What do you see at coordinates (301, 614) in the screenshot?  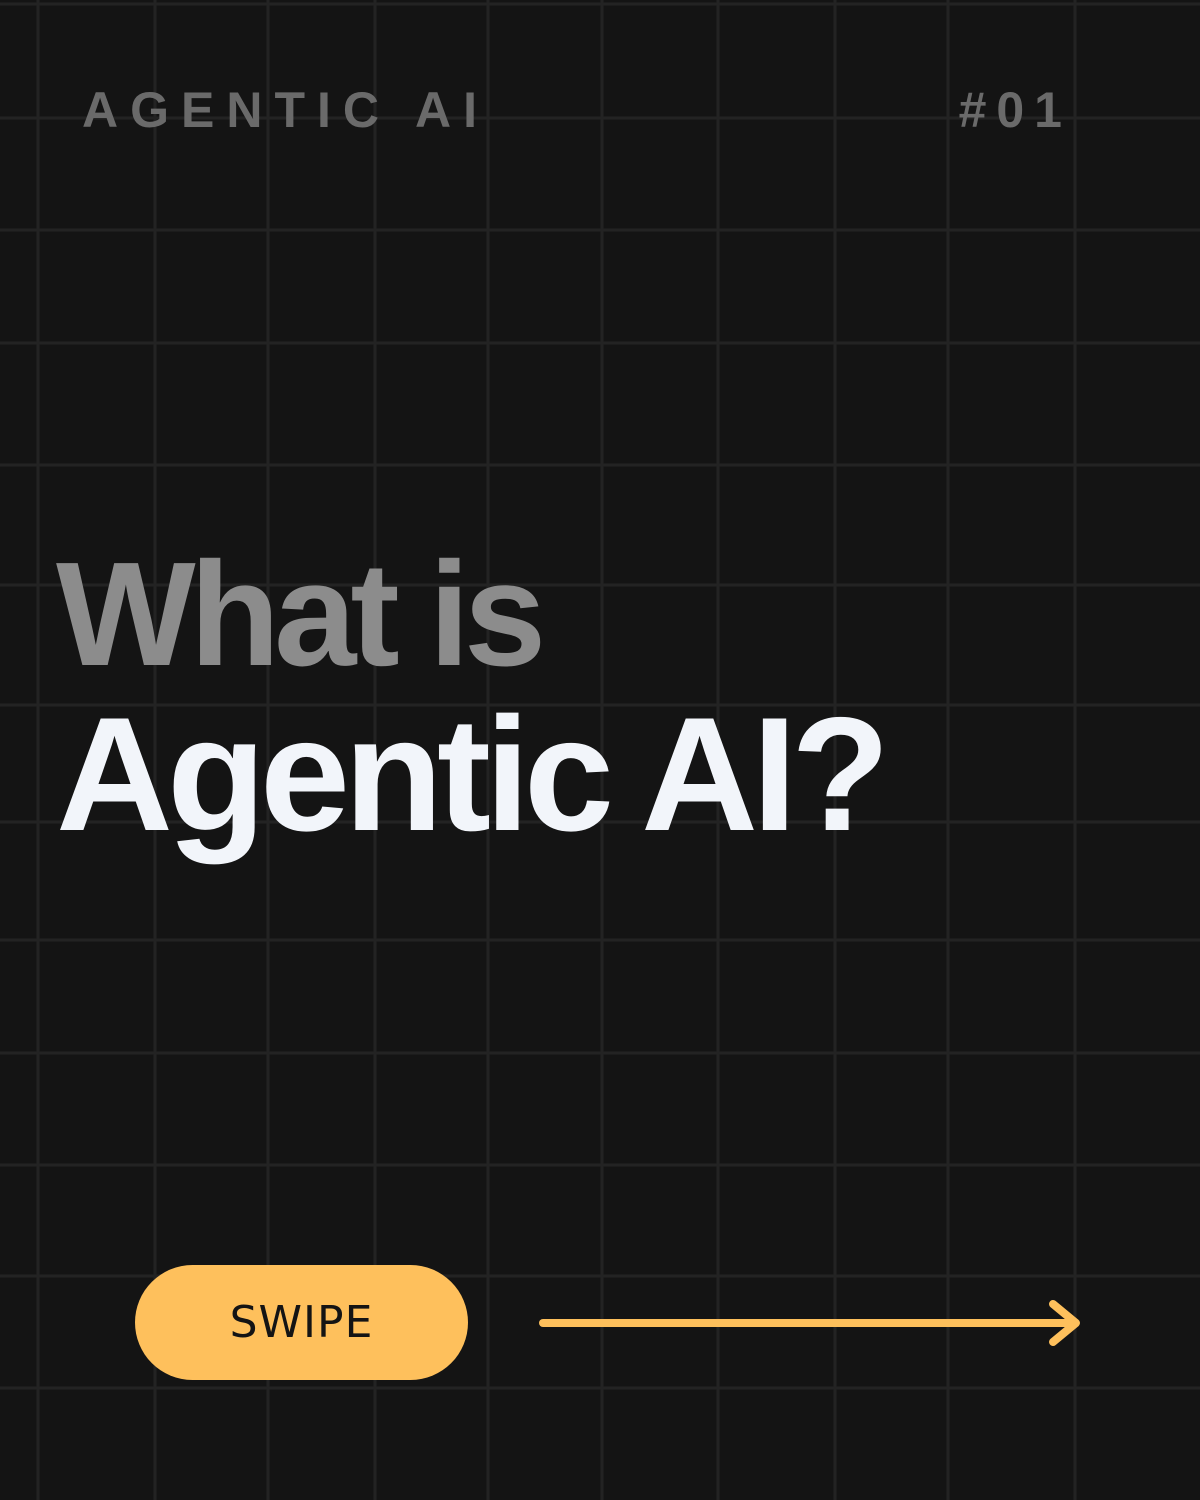 I see `headline-line-1: What is` at bounding box center [301, 614].